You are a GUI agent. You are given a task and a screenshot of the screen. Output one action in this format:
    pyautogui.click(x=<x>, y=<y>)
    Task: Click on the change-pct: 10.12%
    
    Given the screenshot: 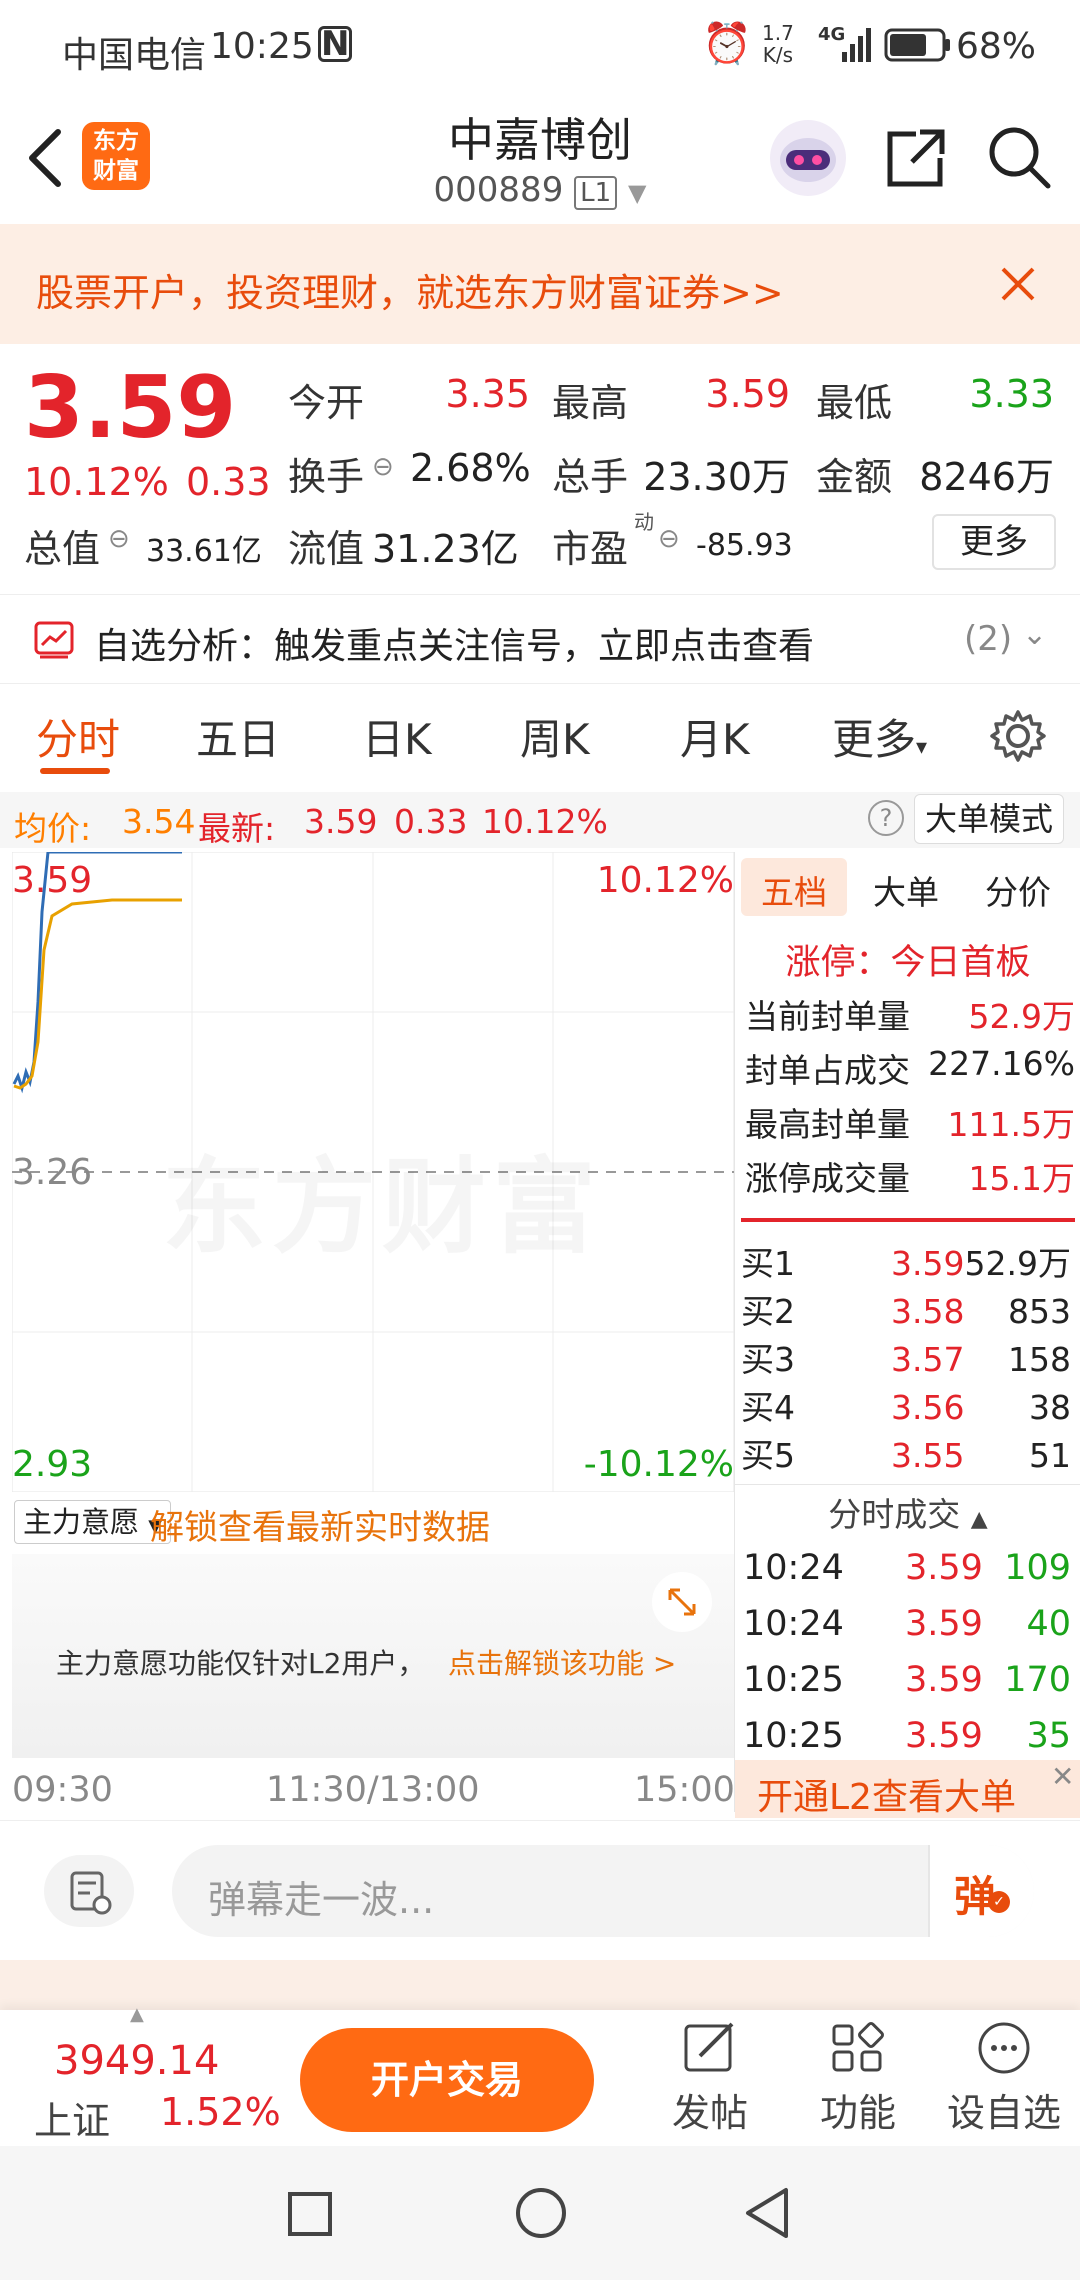 What is the action you would take?
    pyautogui.click(x=96, y=482)
    